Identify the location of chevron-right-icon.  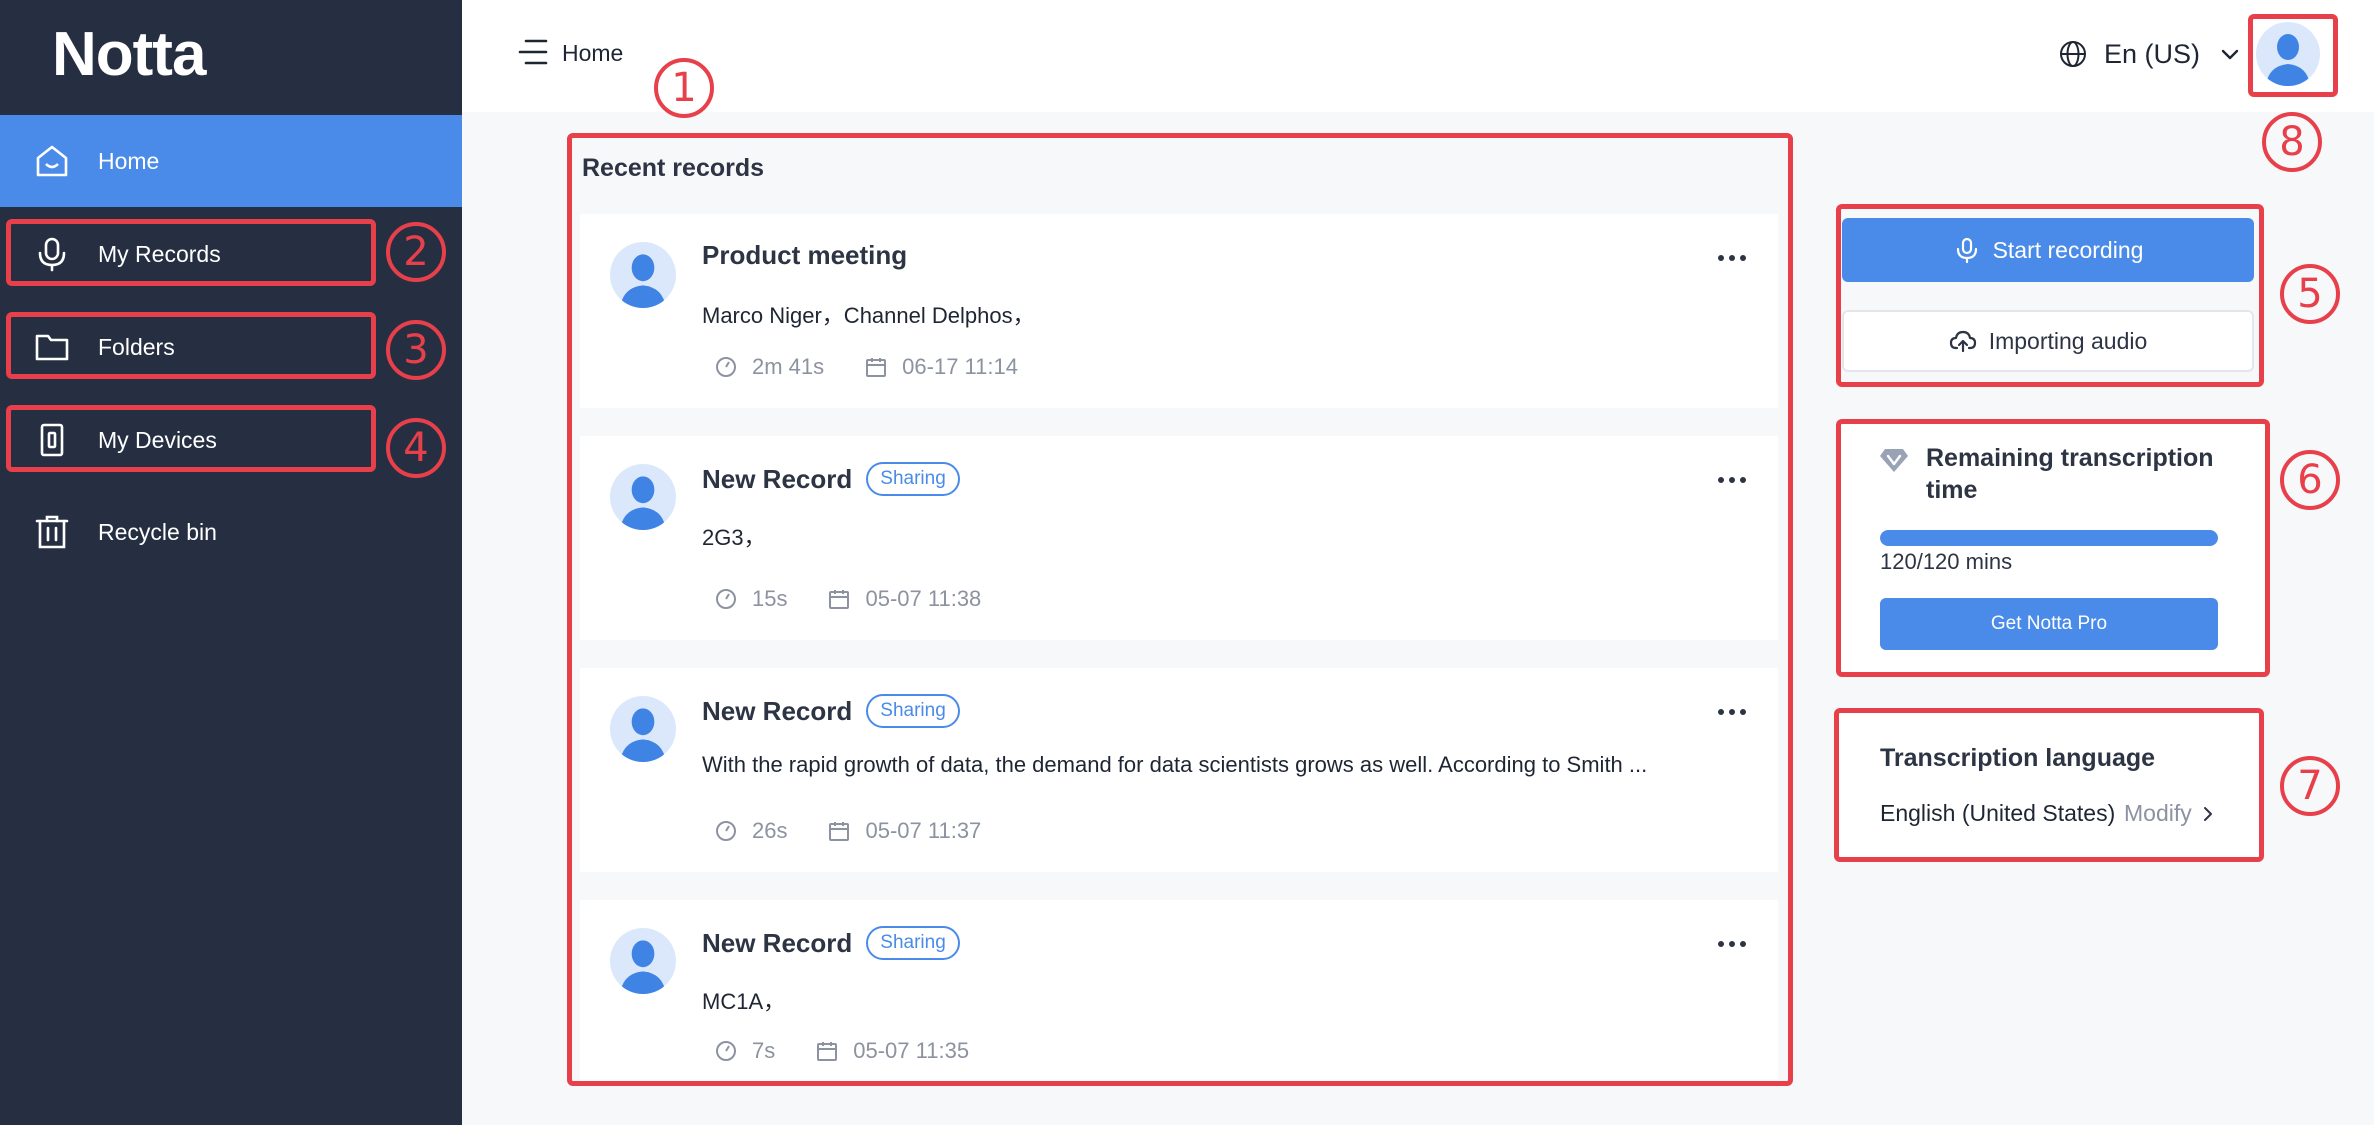
(2207, 813).